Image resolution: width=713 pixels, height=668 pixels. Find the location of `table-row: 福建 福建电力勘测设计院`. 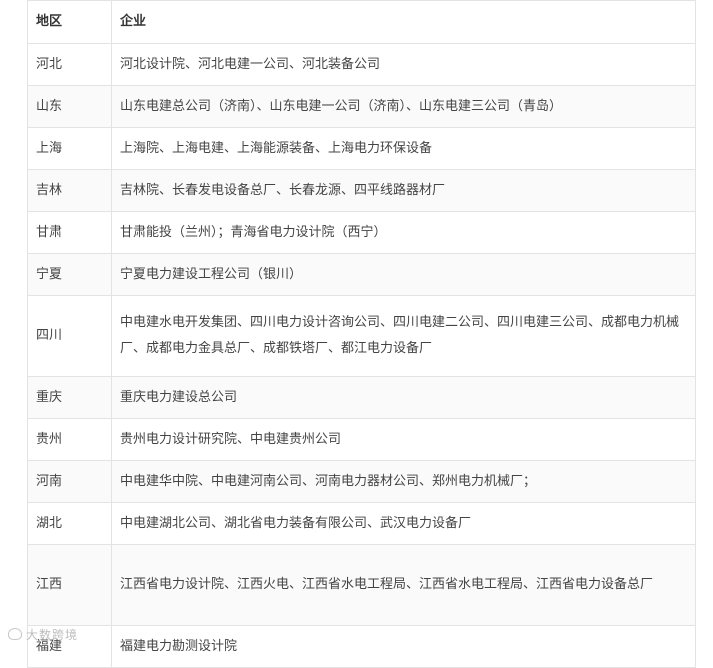

table-row: 福建 福建电力勘测设计院 is located at coordinates (361, 646).